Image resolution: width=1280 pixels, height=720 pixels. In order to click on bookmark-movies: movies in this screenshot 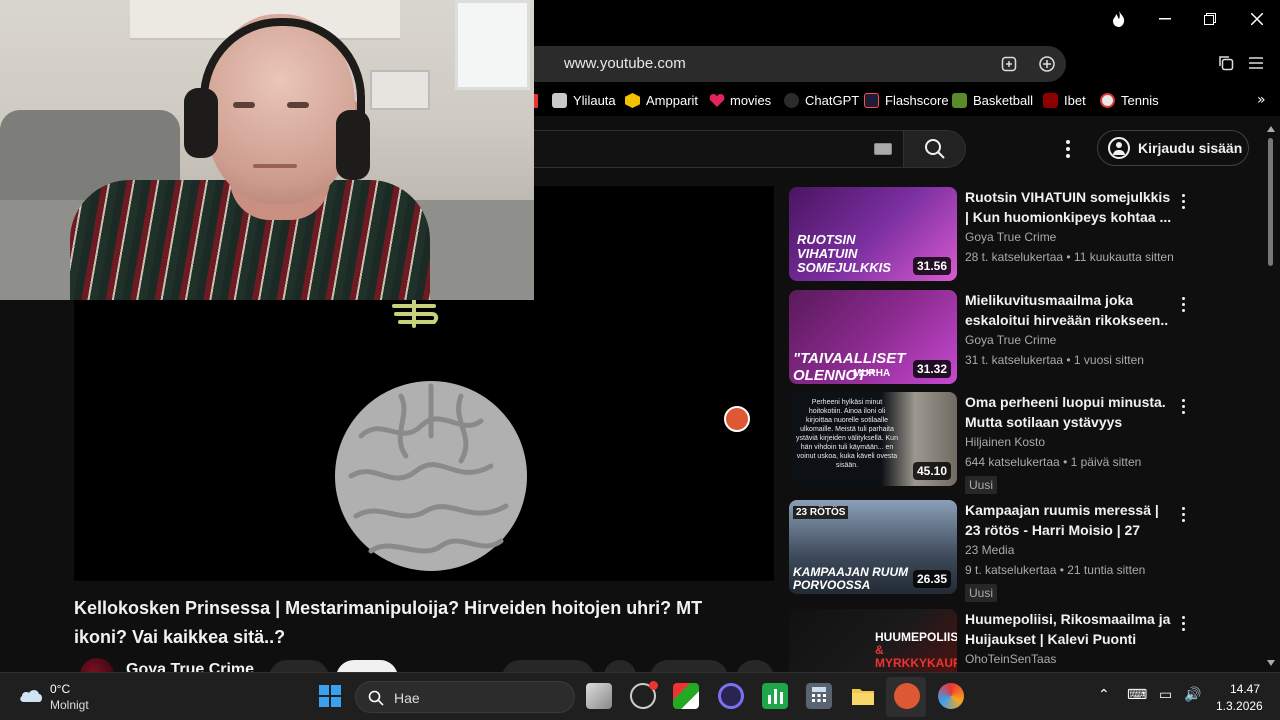, I will do `click(740, 100)`.